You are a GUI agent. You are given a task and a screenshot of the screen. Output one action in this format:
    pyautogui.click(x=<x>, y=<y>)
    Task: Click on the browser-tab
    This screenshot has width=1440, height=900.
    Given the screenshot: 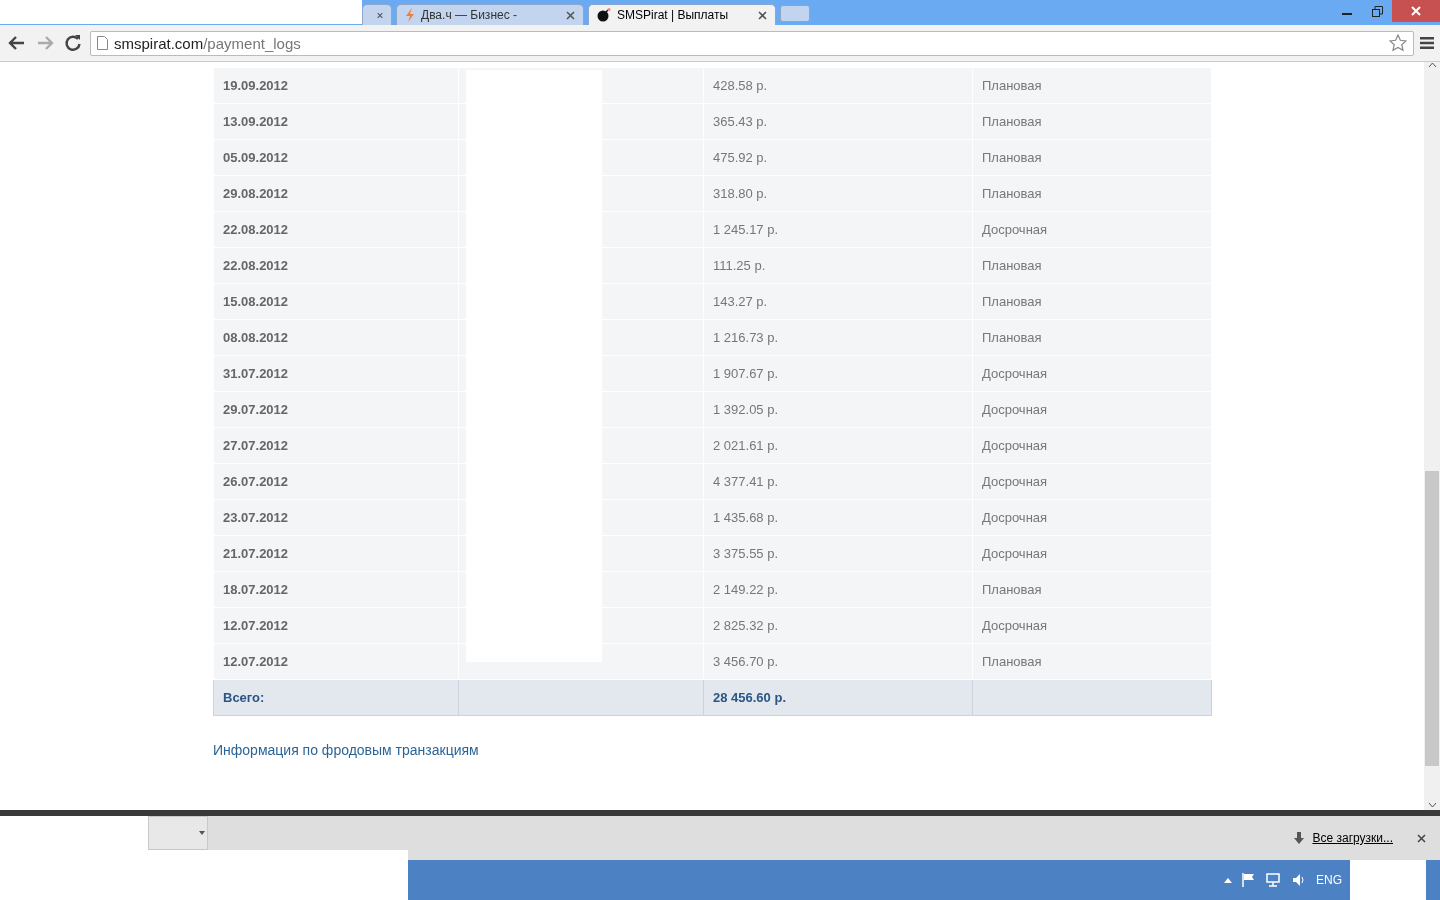 What is the action you would take?
    pyautogui.click(x=377, y=14)
    